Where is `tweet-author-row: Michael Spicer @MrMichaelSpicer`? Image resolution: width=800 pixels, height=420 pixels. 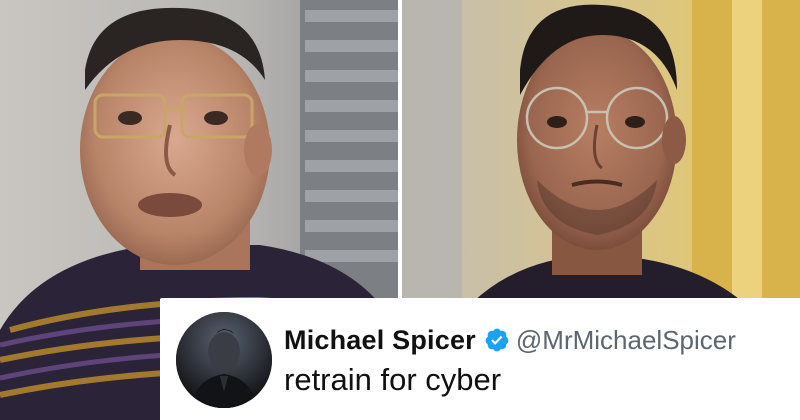 tweet-author-row: Michael Spicer @MrMichaelSpicer is located at coordinates (510, 340).